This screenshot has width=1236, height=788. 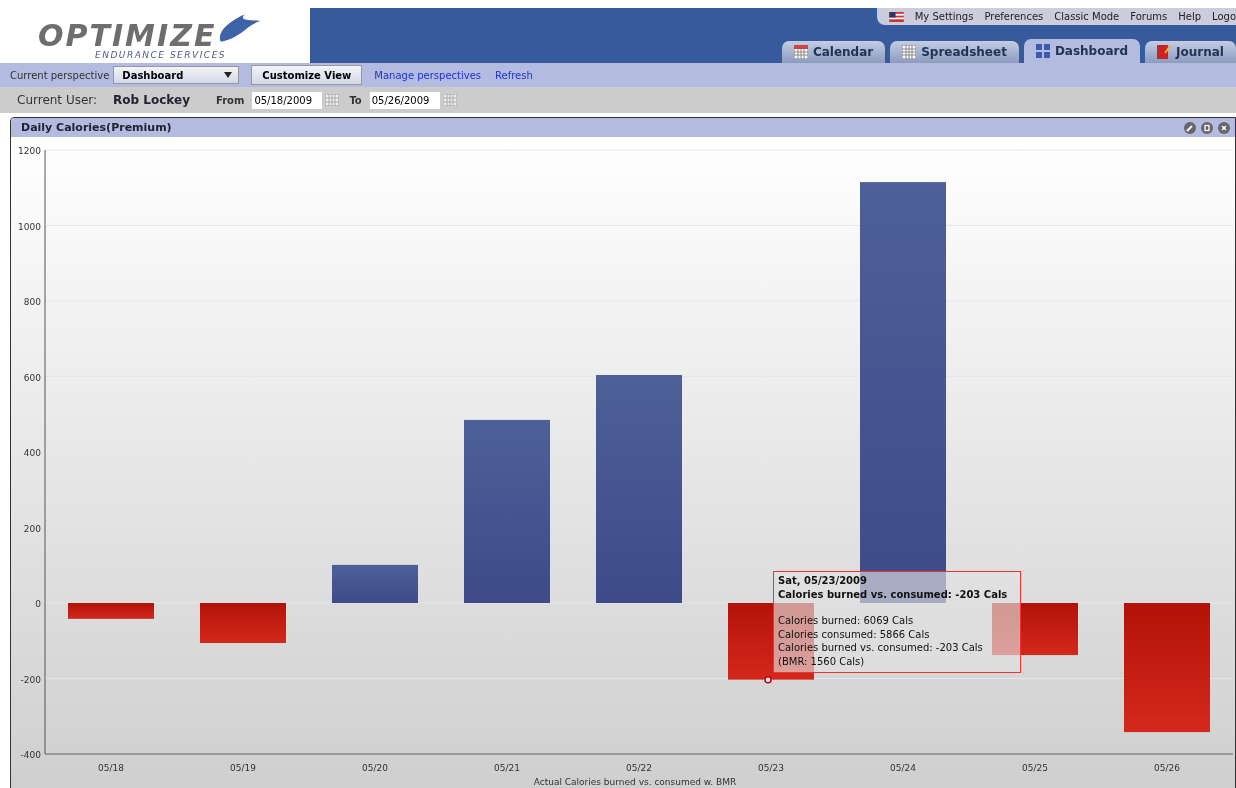 What do you see at coordinates (375, 768) in the screenshot?
I see `x-tick-label: 05/20` at bounding box center [375, 768].